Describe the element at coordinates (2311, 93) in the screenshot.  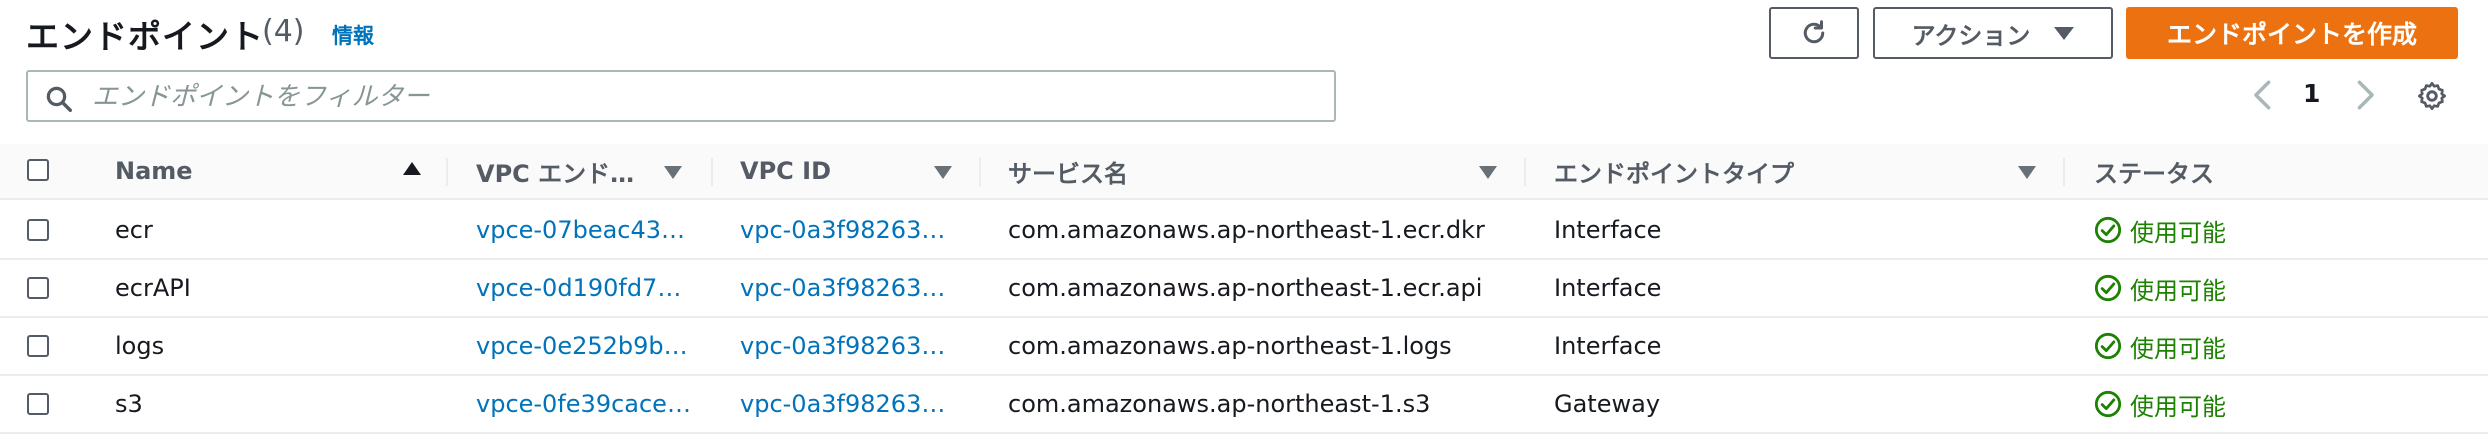
I see `page-number: 1` at that location.